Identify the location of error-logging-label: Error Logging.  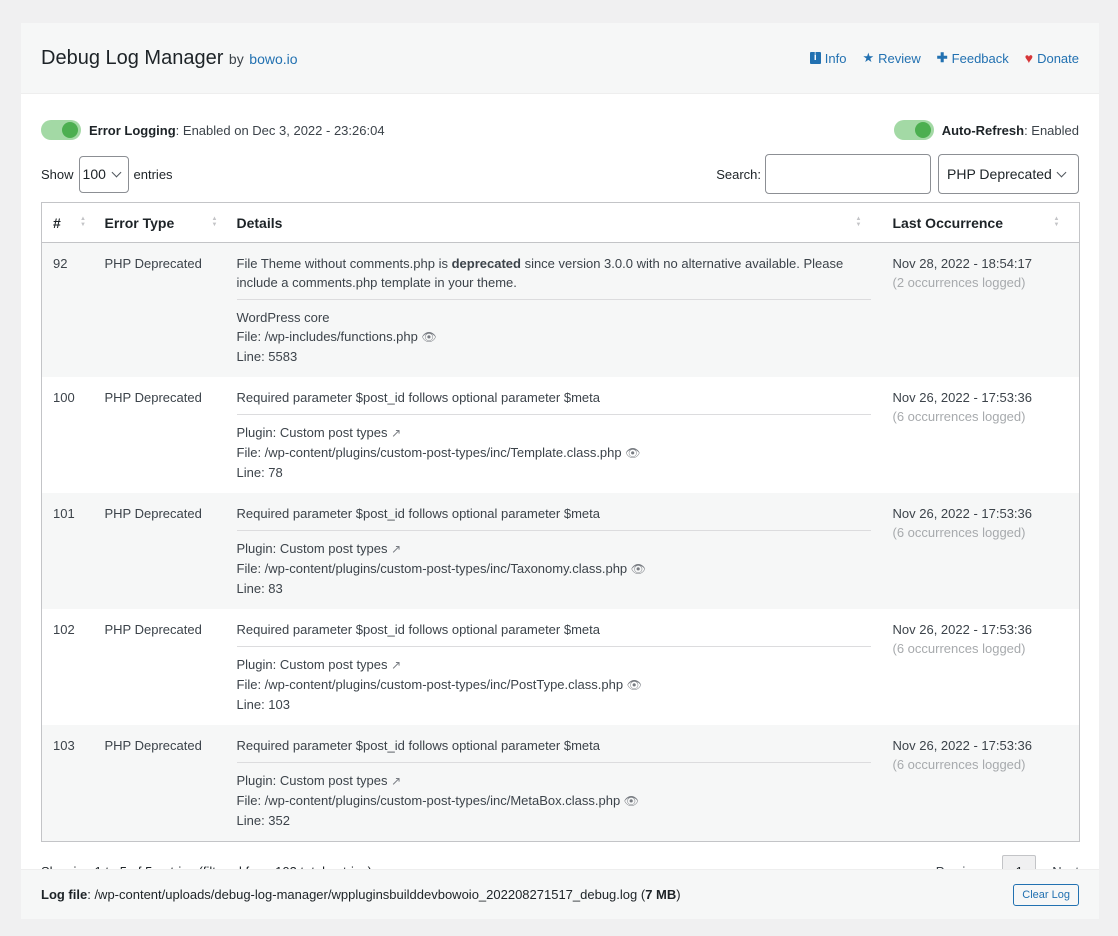
(132, 130).